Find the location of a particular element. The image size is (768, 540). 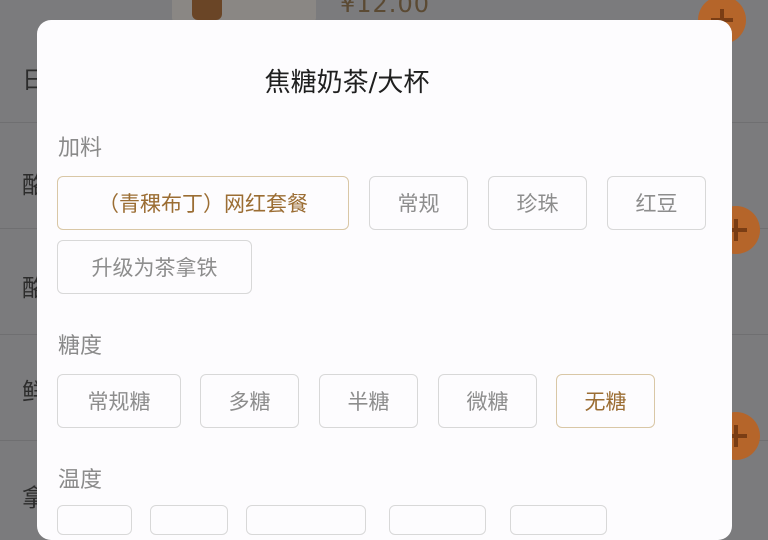

option-topping-regular: 常规 is located at coordinates (418, 203).